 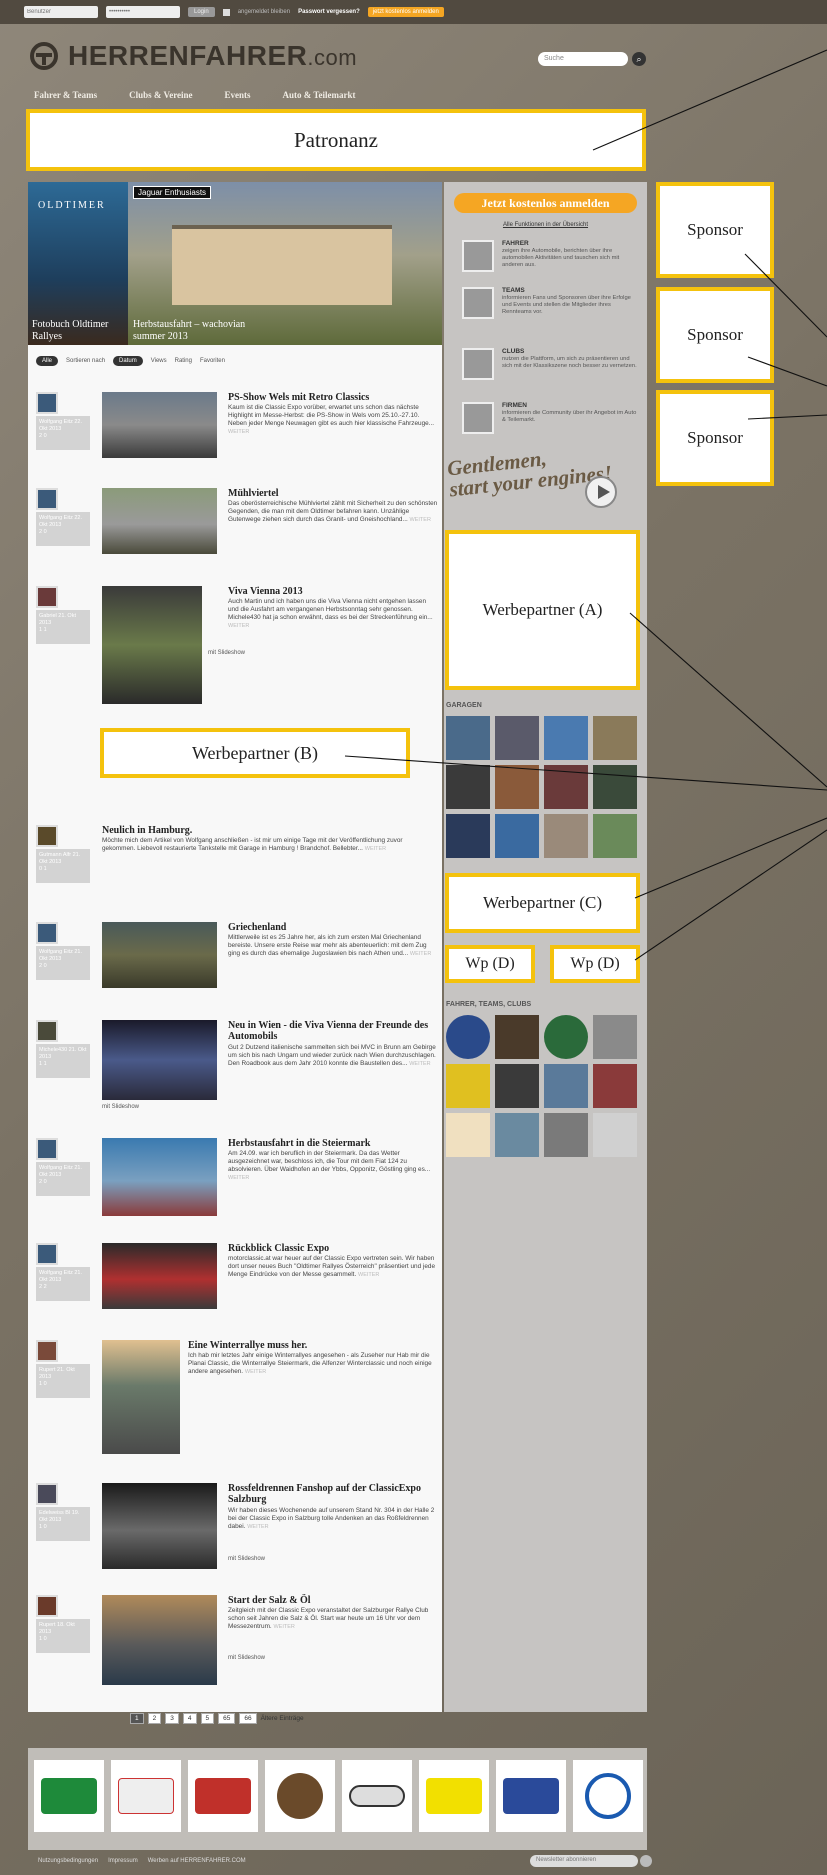 I want to click on arrow-werbepartner-c, so click(x=730, y=858).